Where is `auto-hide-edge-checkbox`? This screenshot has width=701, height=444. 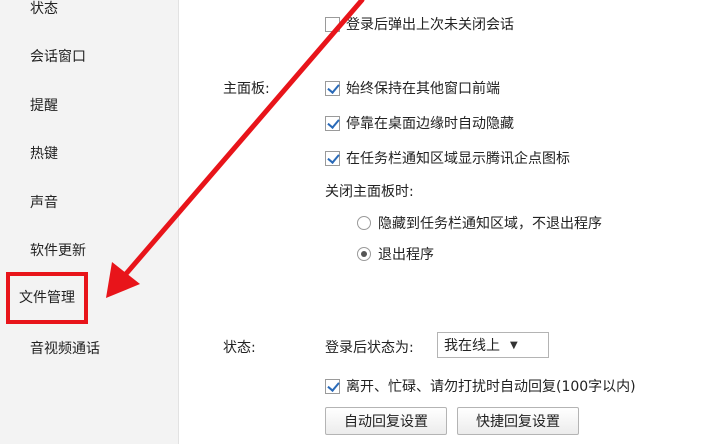
auto-hide-edge-checkbox is located at coordinates (332, 123).